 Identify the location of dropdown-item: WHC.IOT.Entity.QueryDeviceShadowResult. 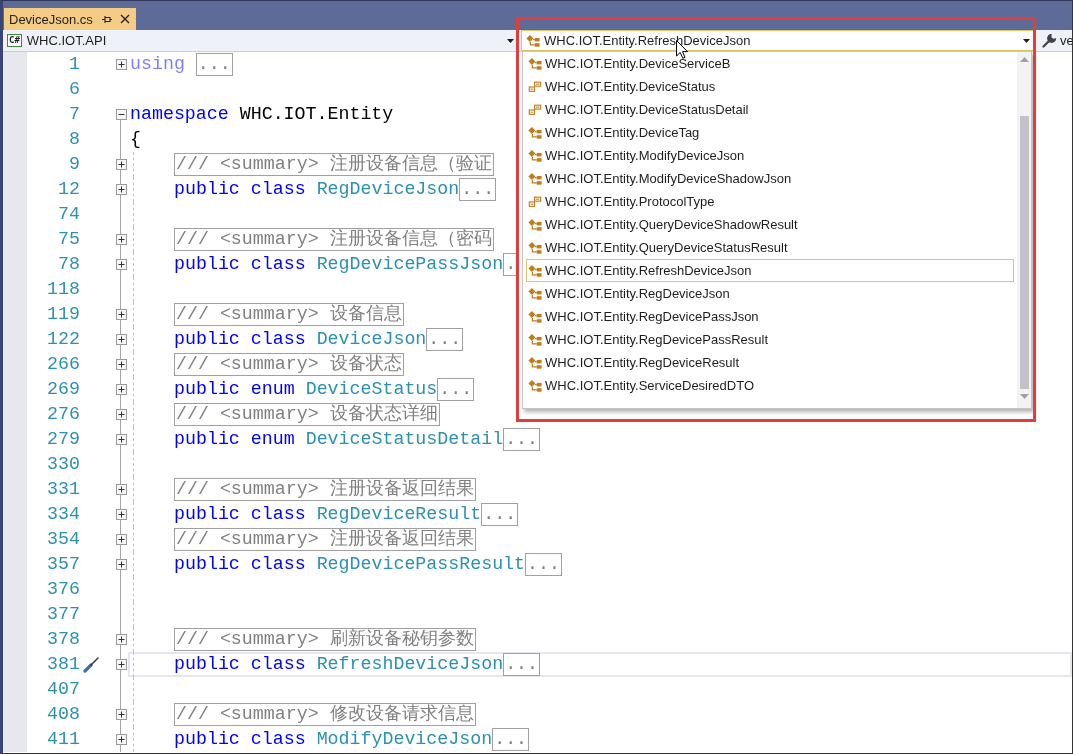
(770, 224).